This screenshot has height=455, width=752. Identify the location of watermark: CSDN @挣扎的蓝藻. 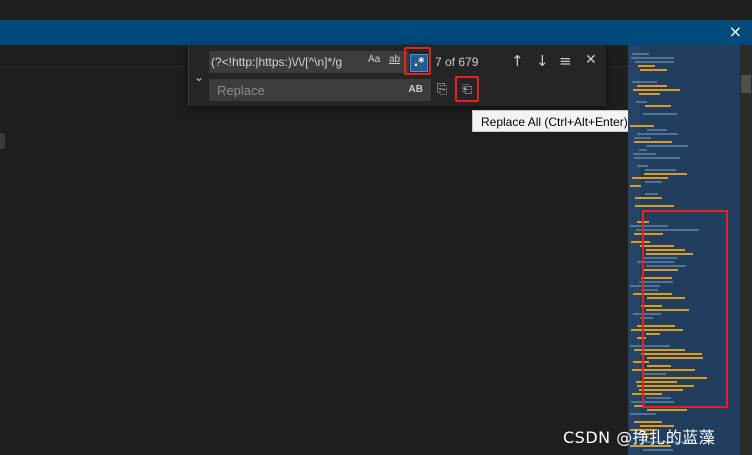
(639, 437).